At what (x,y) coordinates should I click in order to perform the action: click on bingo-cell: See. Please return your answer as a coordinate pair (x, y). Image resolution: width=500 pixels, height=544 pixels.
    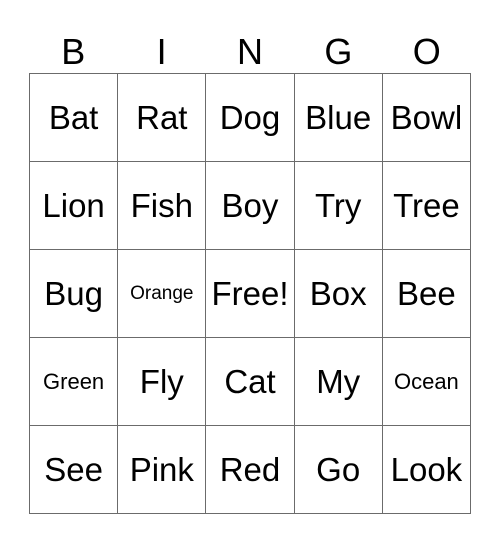
    Looking at the image, I should click on (74, 470).